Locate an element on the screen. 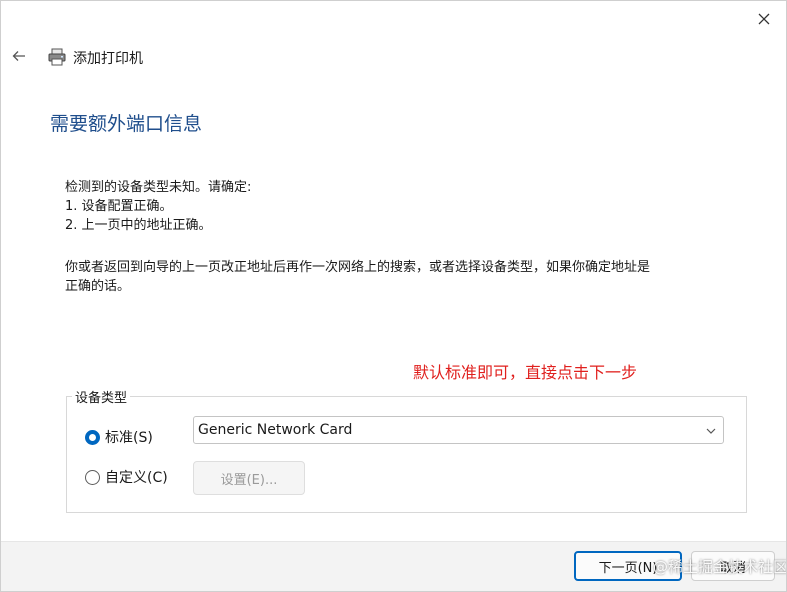 The height and width of the screenshot is (592, 787). radio-custom-indicator is located at coordinates (92, 477).